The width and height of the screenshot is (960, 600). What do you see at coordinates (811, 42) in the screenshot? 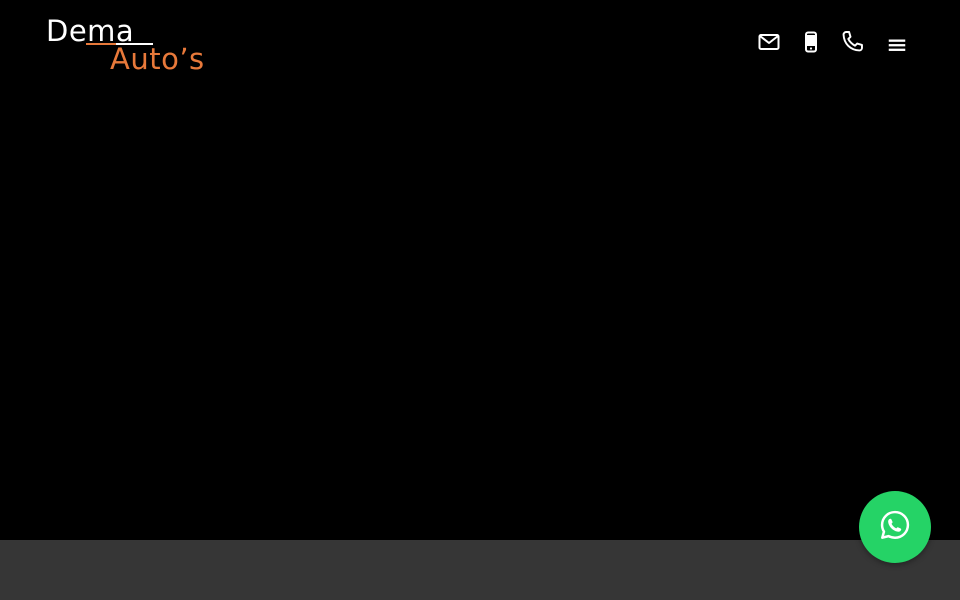
I see `mobile-icon` at bounding box center [811, 42].